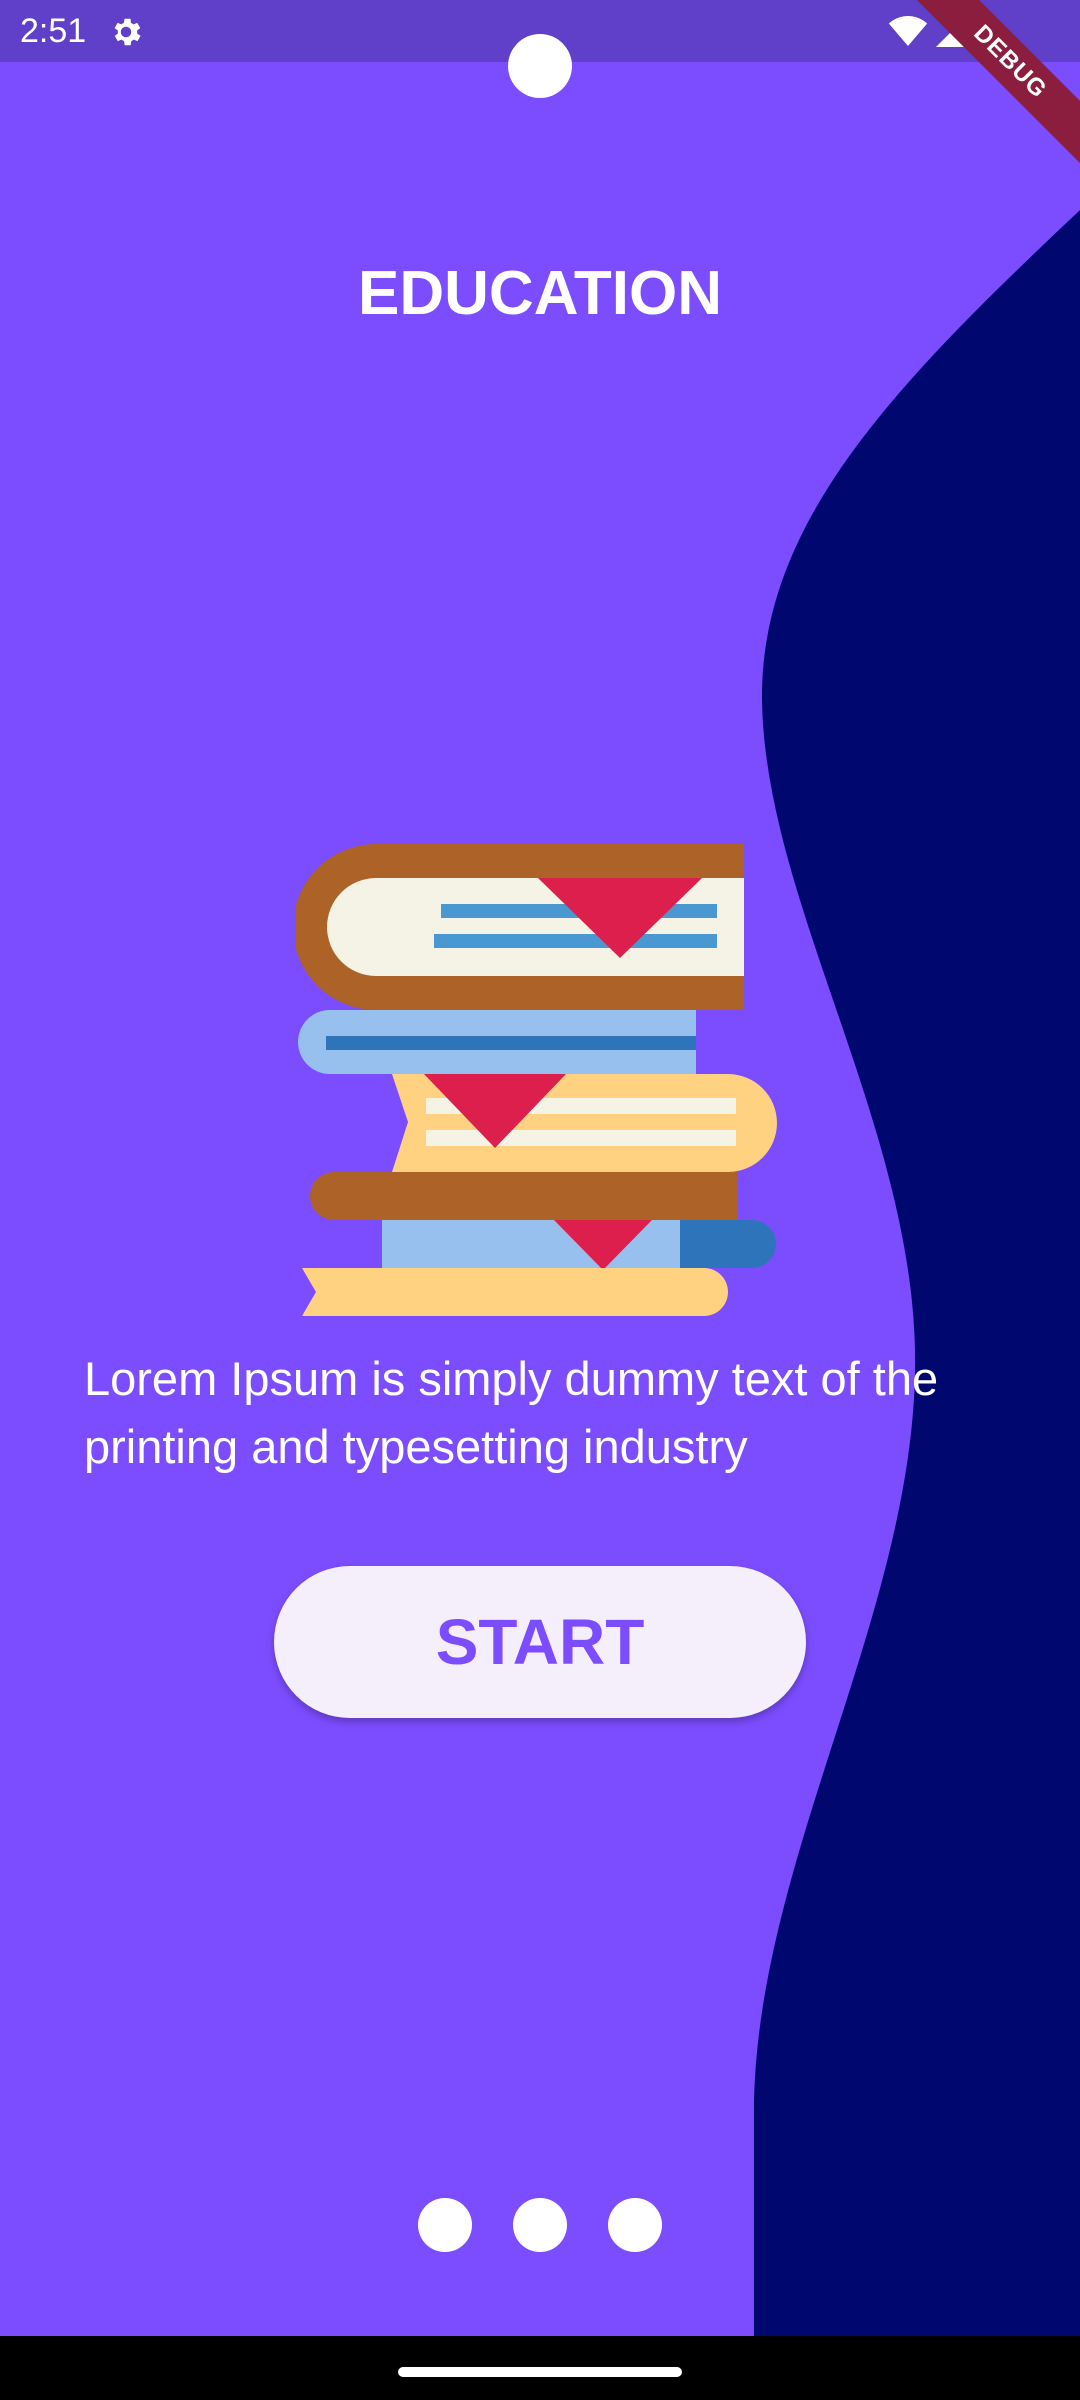 The height and width of the screenshot is (2400, 1080). Describe the element at coordinates (540, 1642) in the screenshot. I see `start-button: START` at that location.